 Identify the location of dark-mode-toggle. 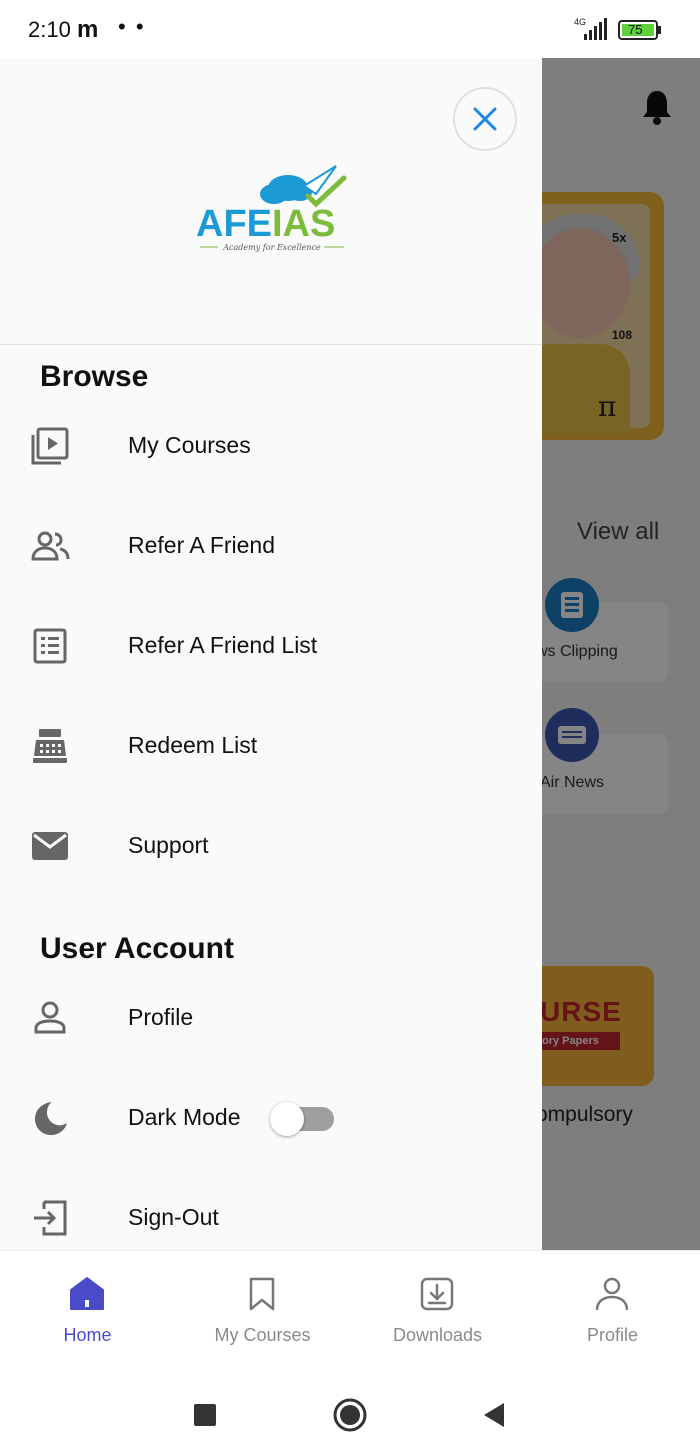
(302, 1119).